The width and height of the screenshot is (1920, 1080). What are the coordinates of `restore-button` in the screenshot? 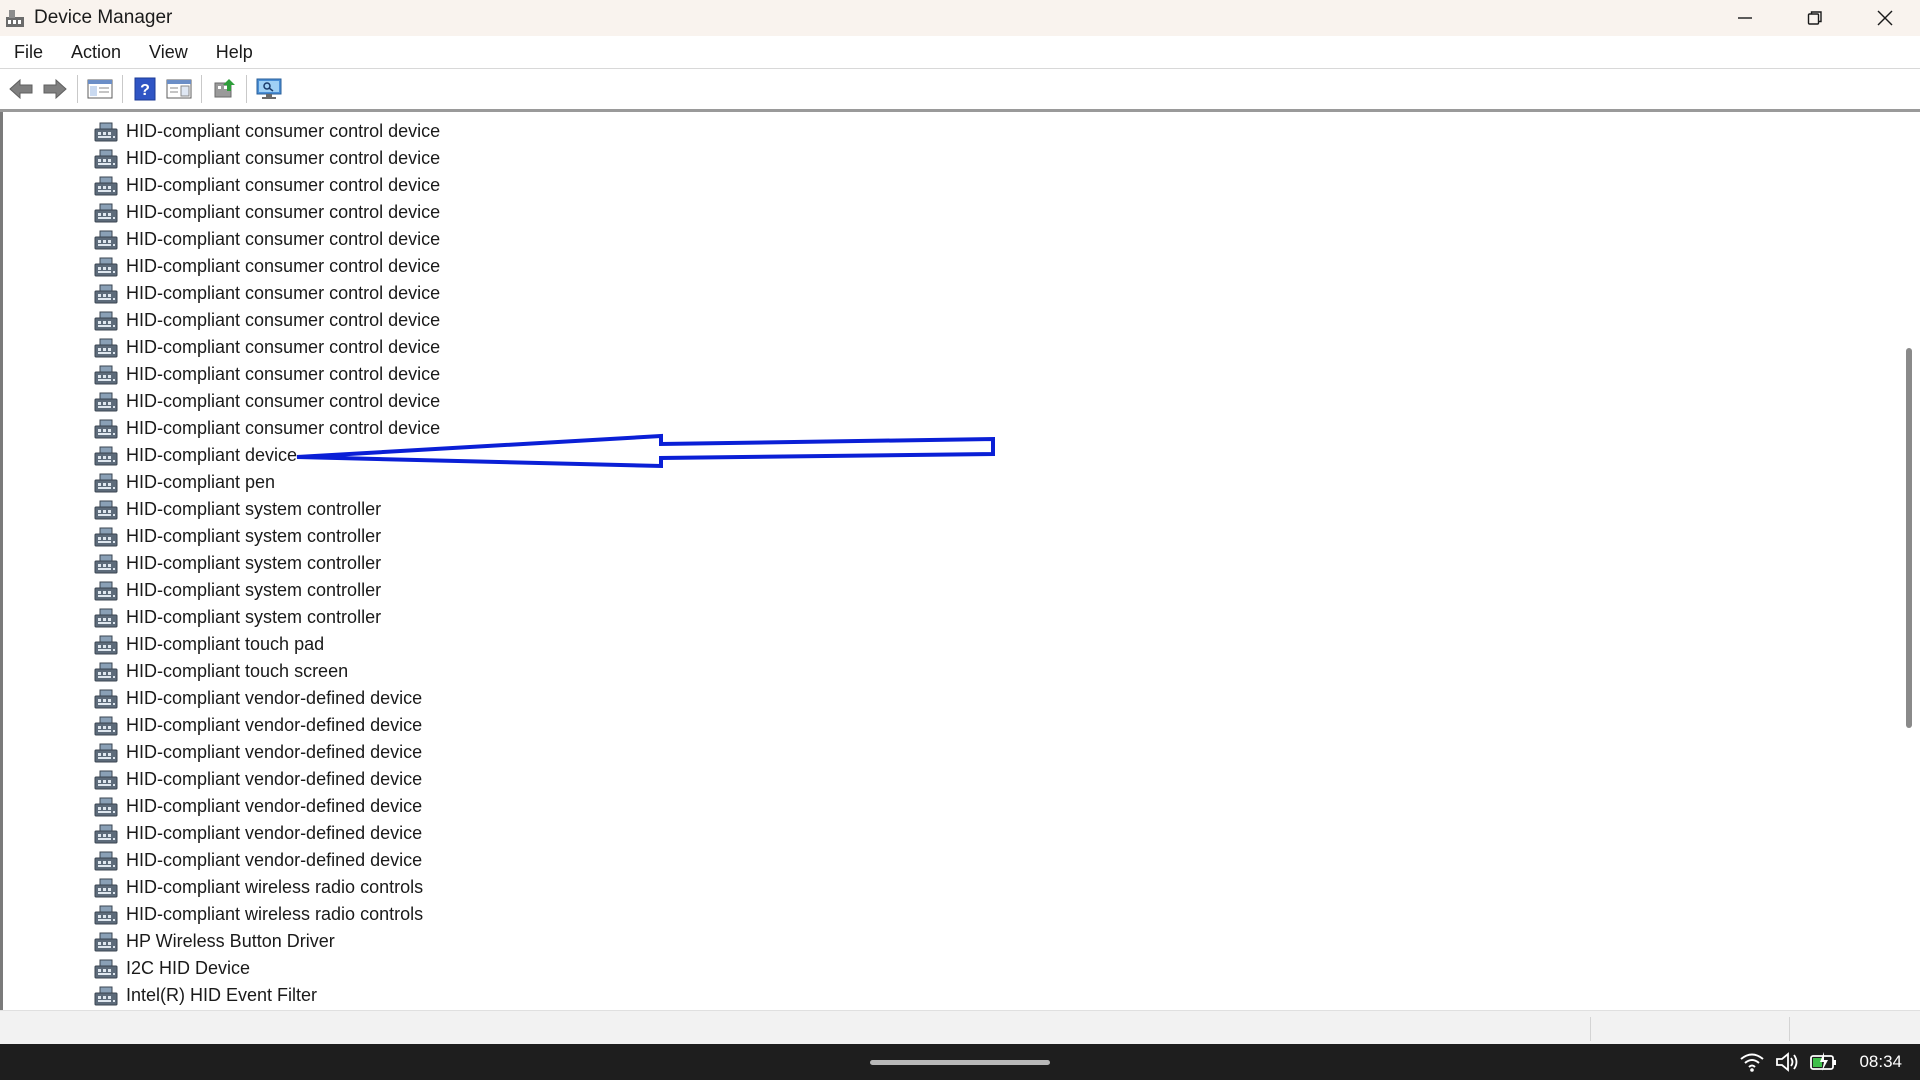 It's located at (1815, 18).